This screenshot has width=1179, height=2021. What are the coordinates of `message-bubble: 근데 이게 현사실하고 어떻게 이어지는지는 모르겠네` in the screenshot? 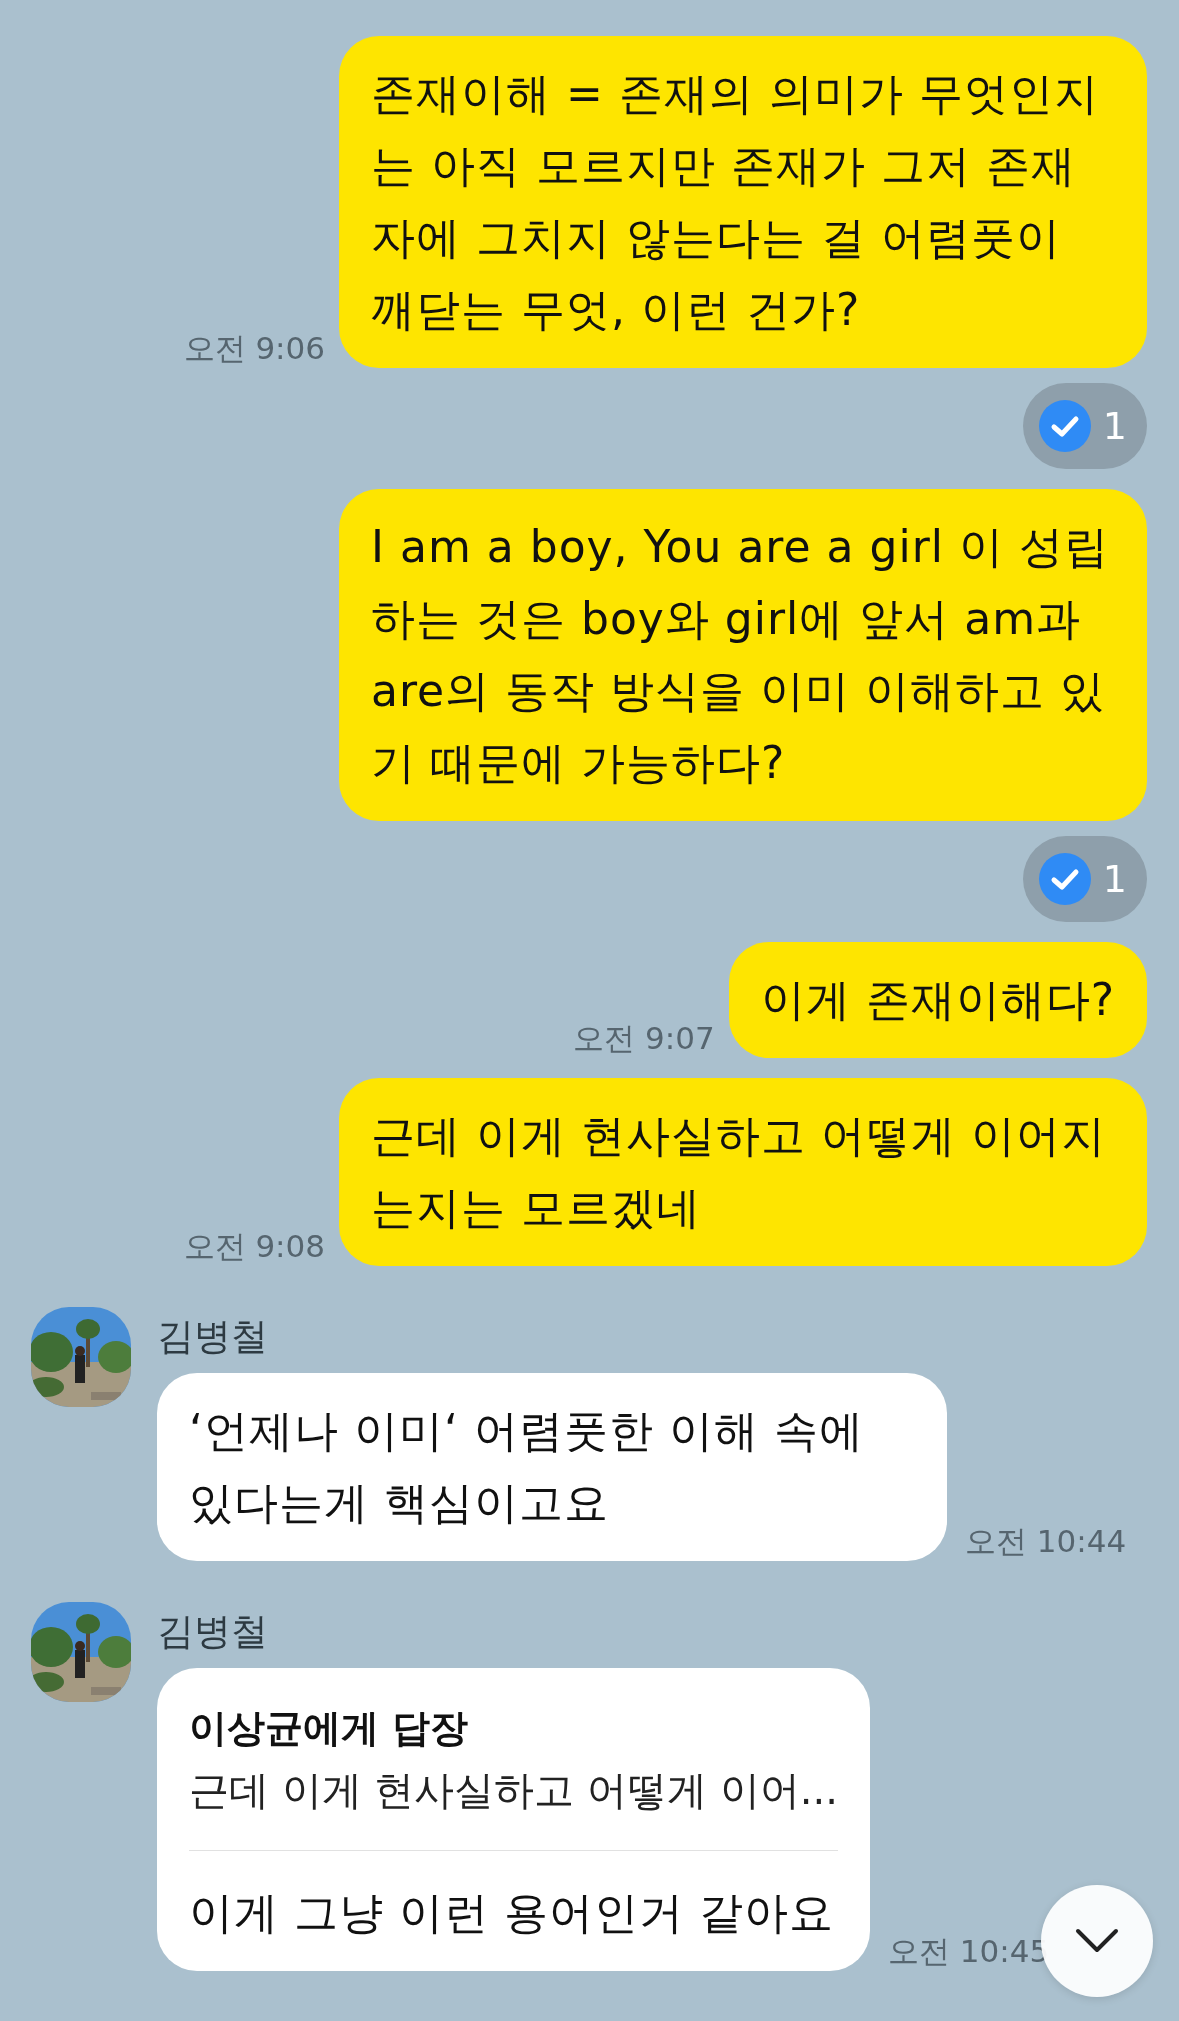 It's located at (743, 1172).